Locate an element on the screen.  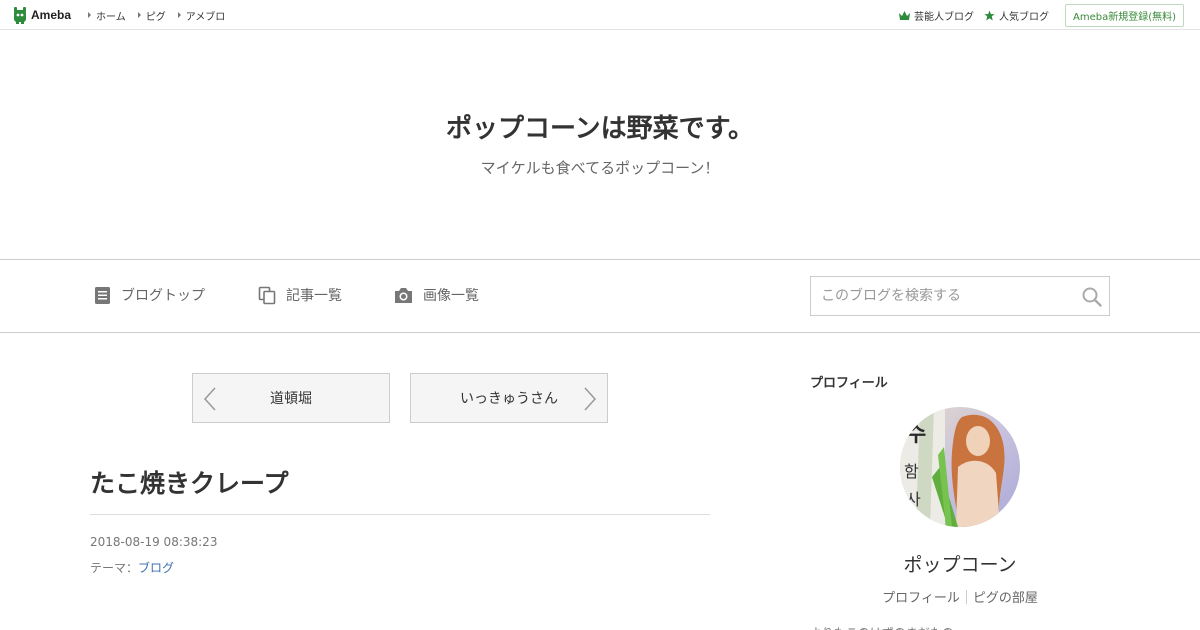
article-theme: テーマ：ブログ is located at coordinates (132, 567).